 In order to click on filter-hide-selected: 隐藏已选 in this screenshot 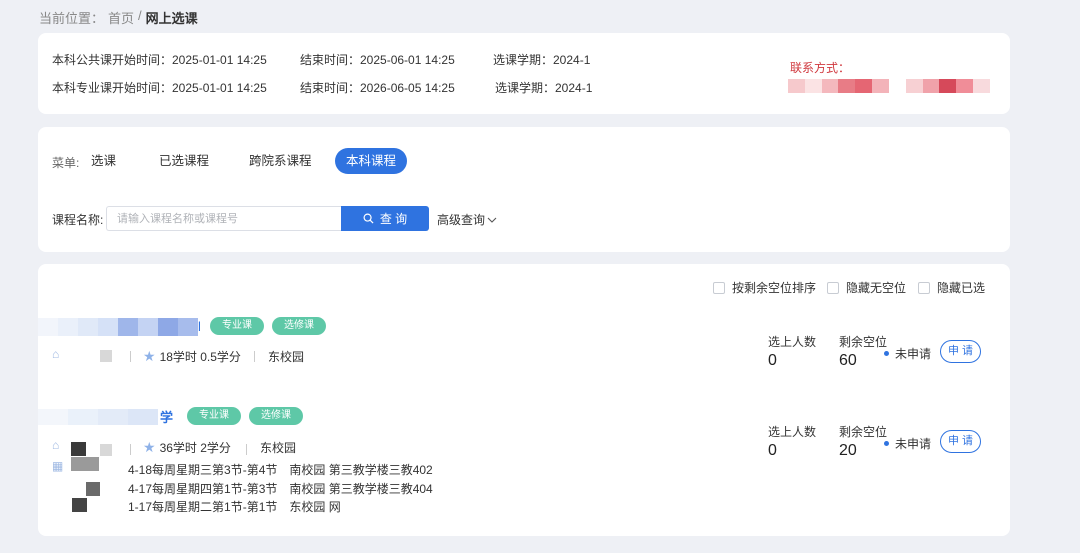, I will do `click(951, 287)`.